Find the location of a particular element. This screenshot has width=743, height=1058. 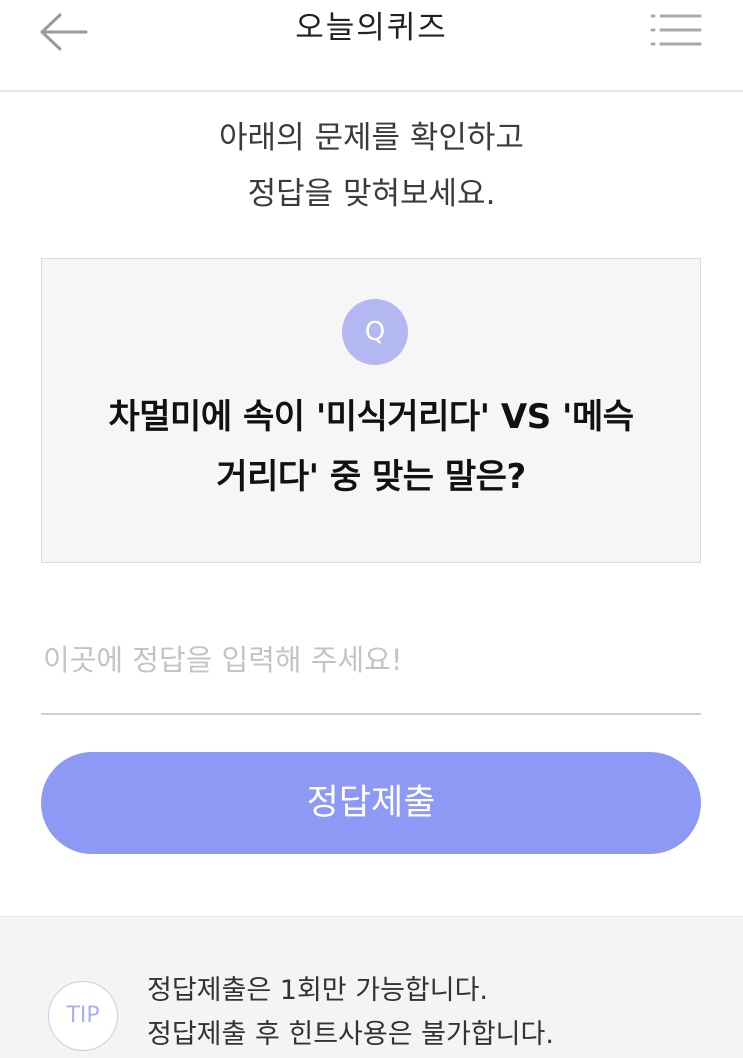

question-text: 차멀미에 속이 '미식거리다' VS '메슥 거리다' 중 맞는 말은? is located at coordinates (371, 447).